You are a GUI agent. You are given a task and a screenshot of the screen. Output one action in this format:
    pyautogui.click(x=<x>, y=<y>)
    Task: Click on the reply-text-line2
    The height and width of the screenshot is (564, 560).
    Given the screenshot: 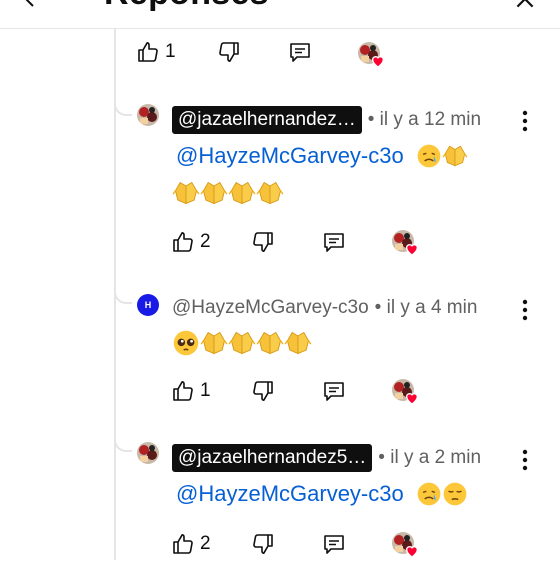 What is the action you would take?
    pyautogui.click(x=228, y=193)
    